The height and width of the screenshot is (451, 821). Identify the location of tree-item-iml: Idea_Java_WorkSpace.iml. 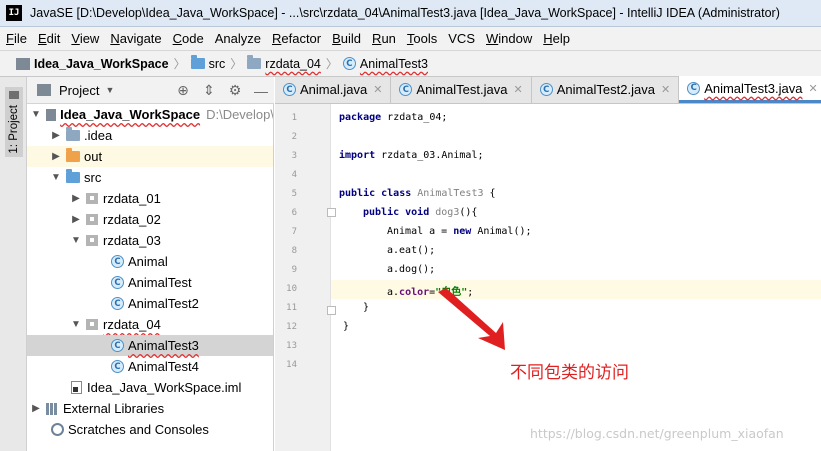
(150, 387).